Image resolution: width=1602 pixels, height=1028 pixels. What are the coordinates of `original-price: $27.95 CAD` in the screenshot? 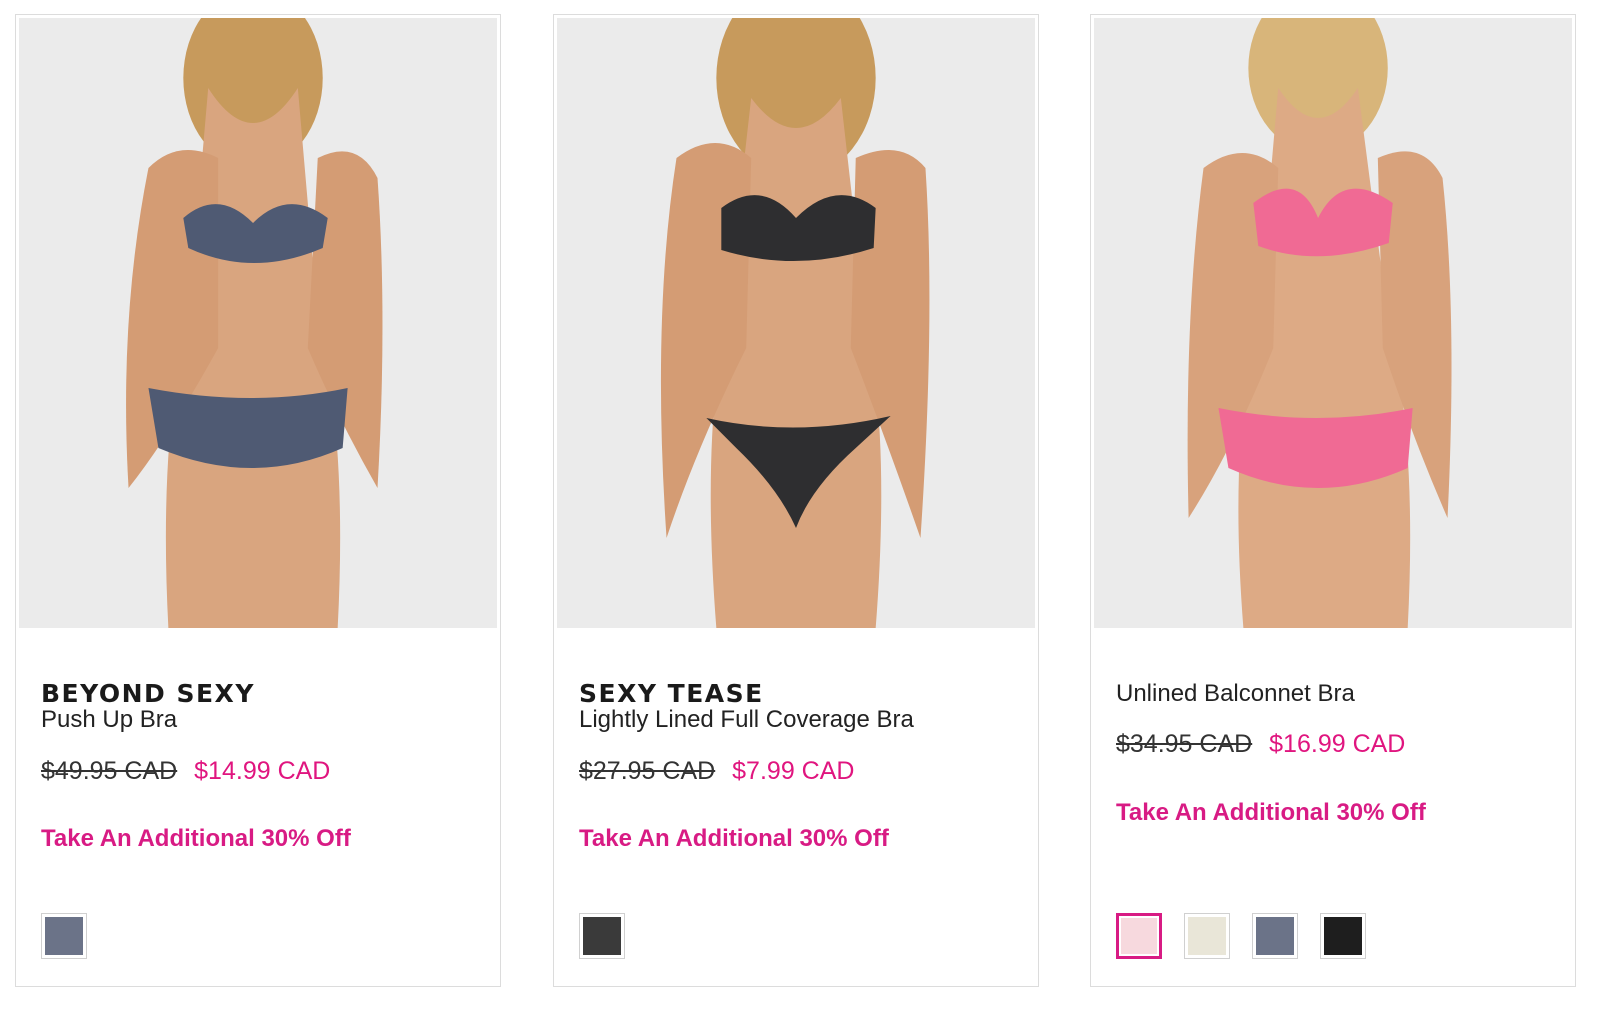 It's located at (647, 771).